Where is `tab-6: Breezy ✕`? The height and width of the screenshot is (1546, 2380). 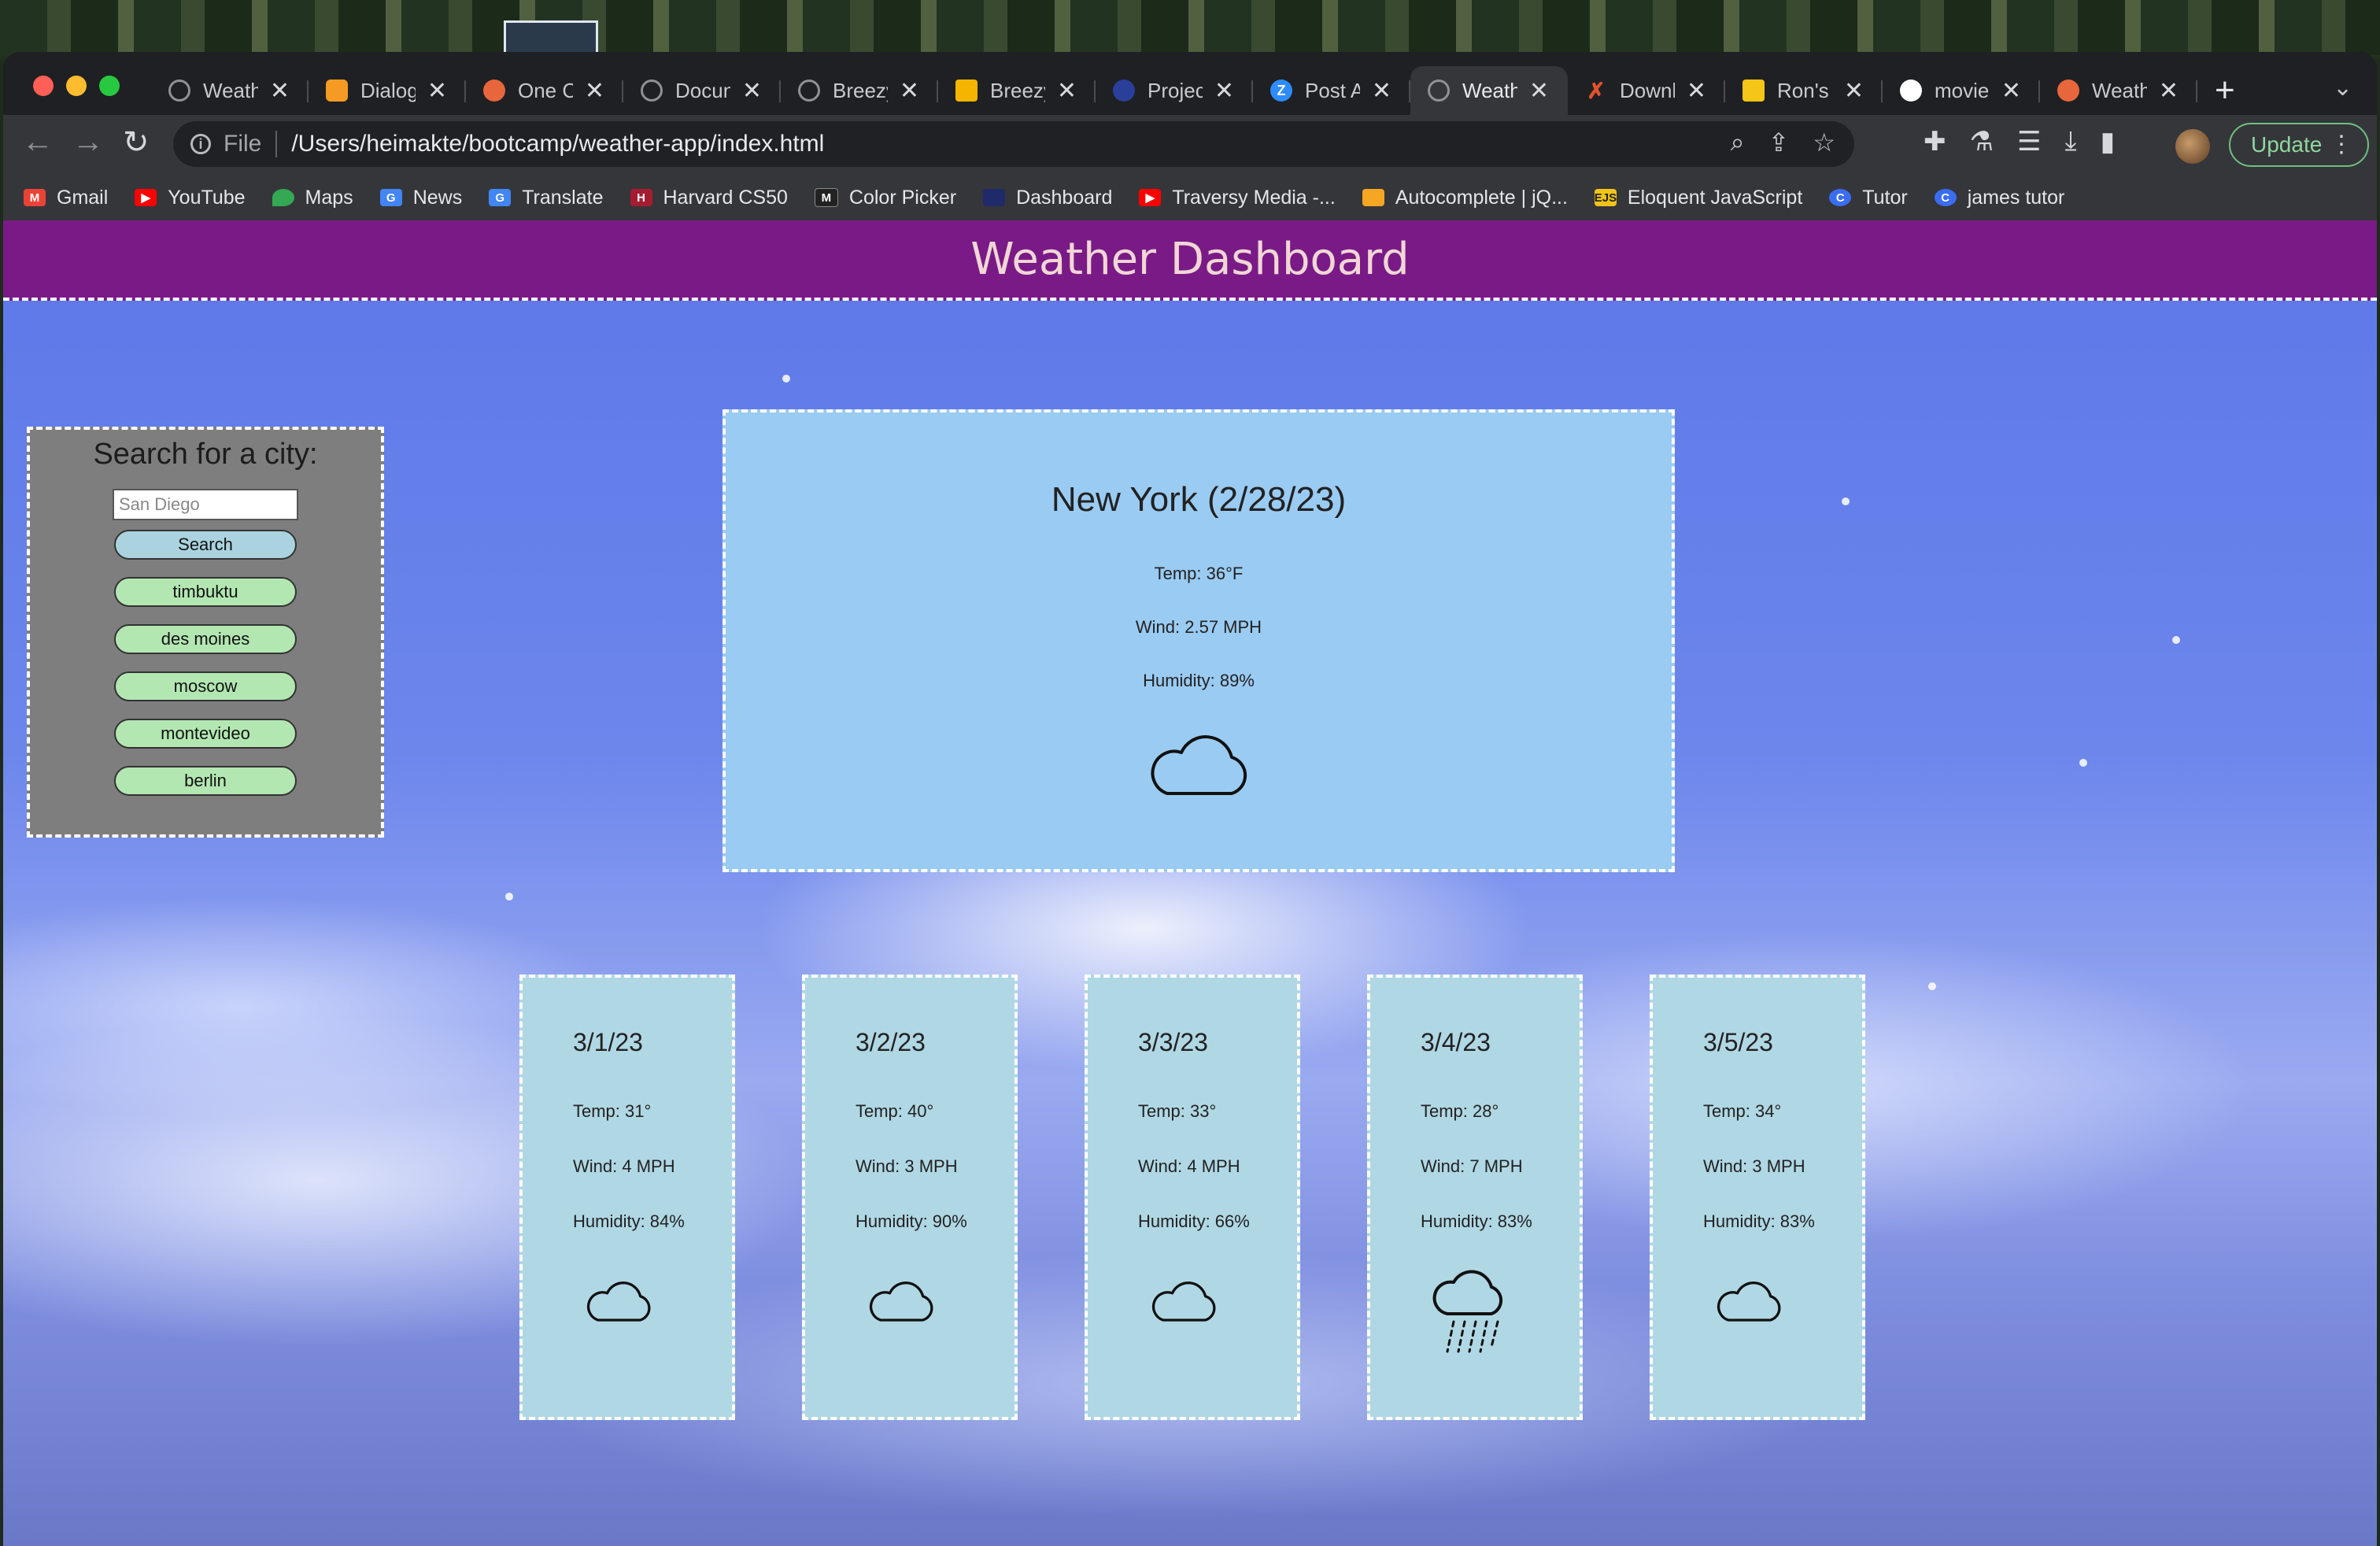
tab-6: Breezy ✕ is located at coordinates (1017, 90).